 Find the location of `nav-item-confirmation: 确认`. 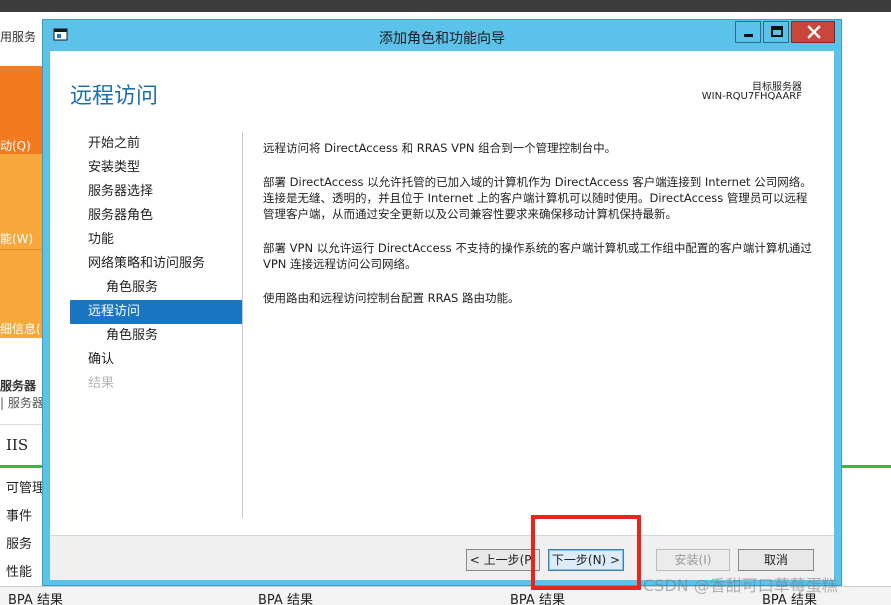

nav-item-confirmation: 确认 is located at coordinates (156, 360).